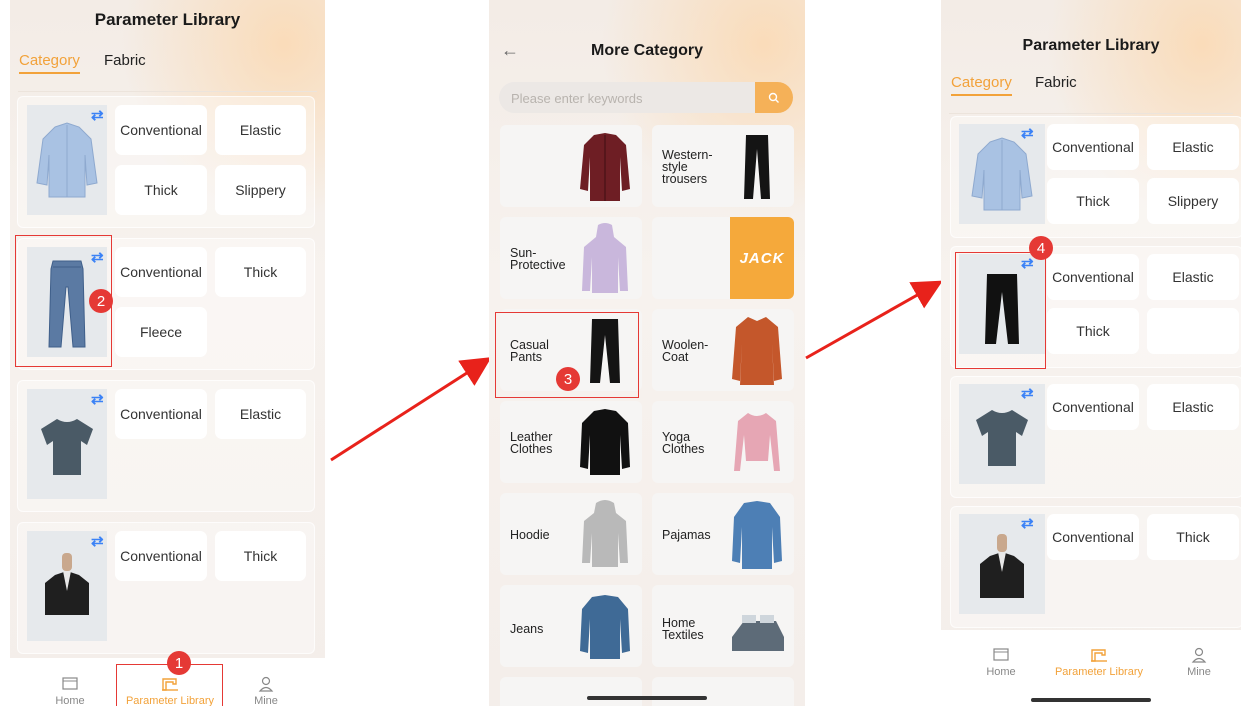 This screenshot has width=1241, height=706. What do you see at coordinates (1099, 655) in the screenshot?
I see `sewing-machine-icon` at bounding box center [1099, 655].